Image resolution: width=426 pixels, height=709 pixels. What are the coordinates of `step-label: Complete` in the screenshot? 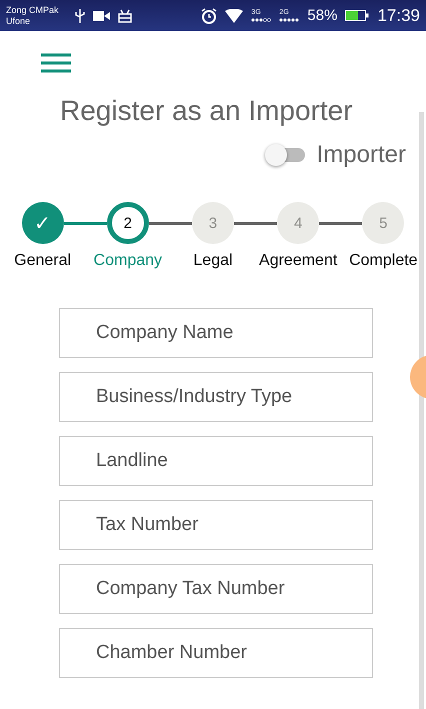 It's located at (383, 261).